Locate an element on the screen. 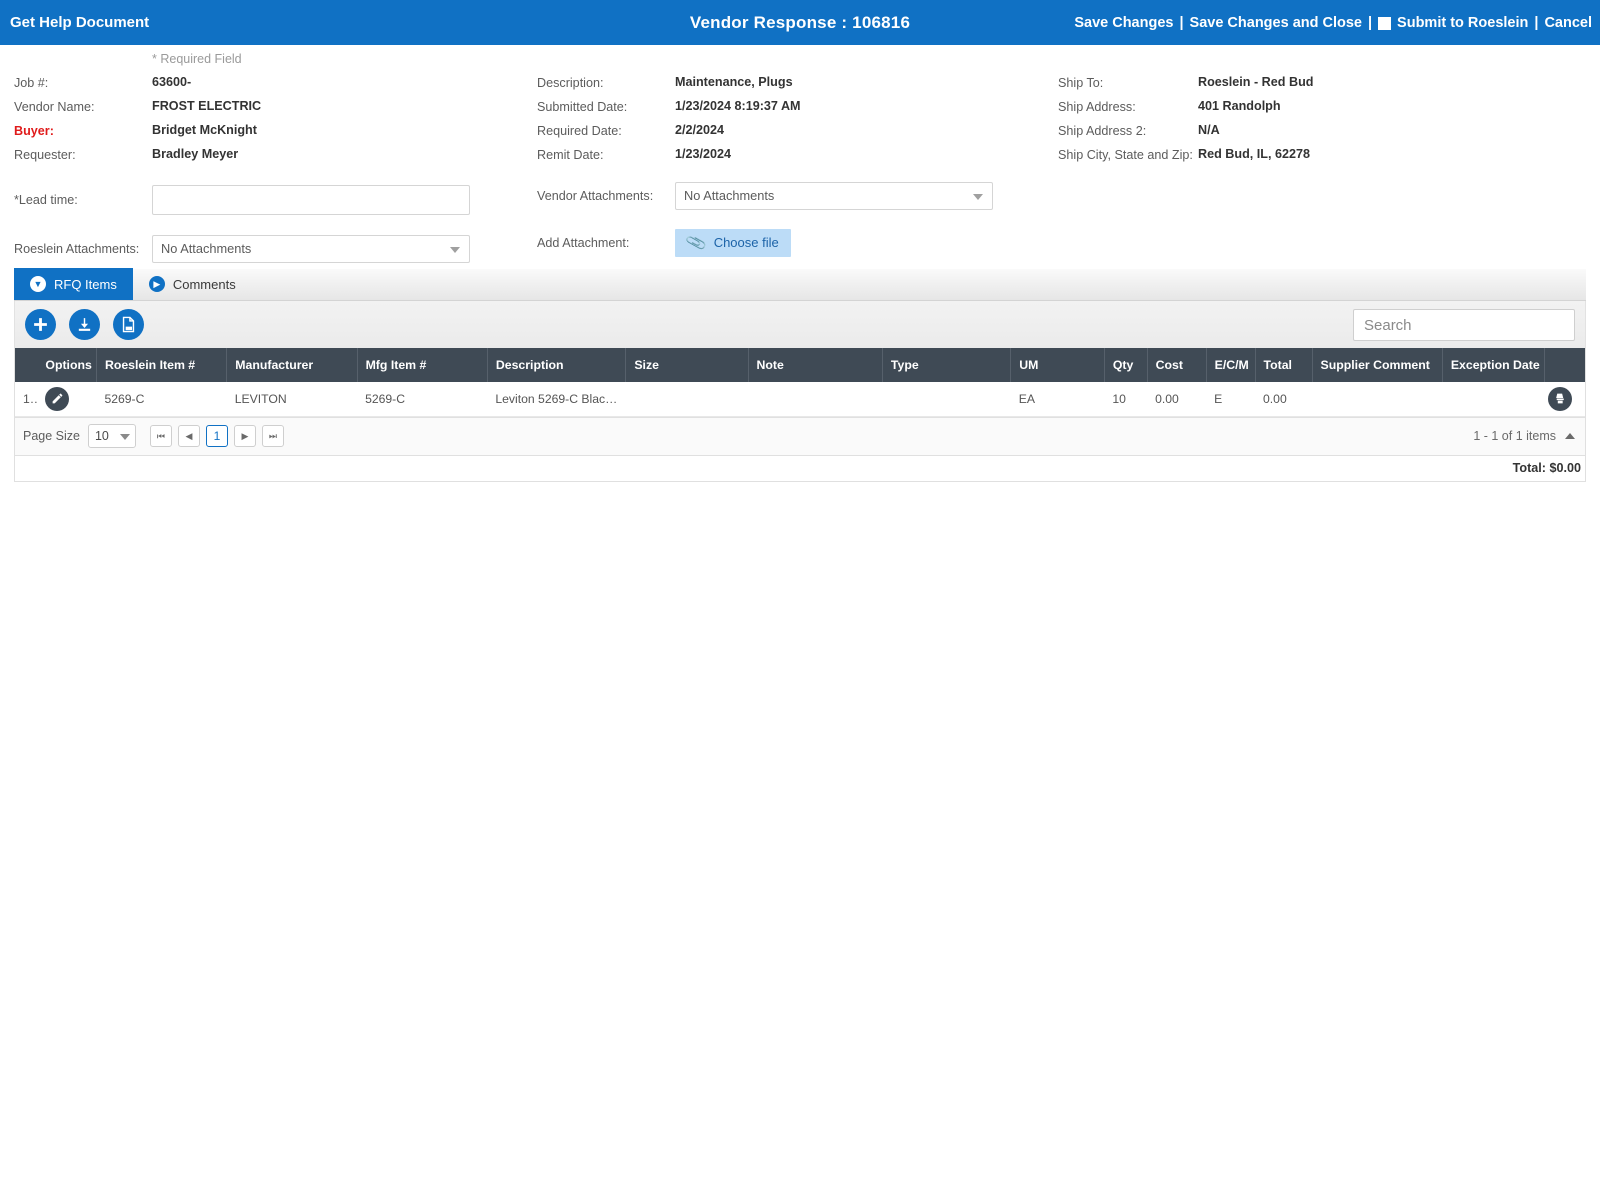  search-input is located at coordinates (1464, 325).